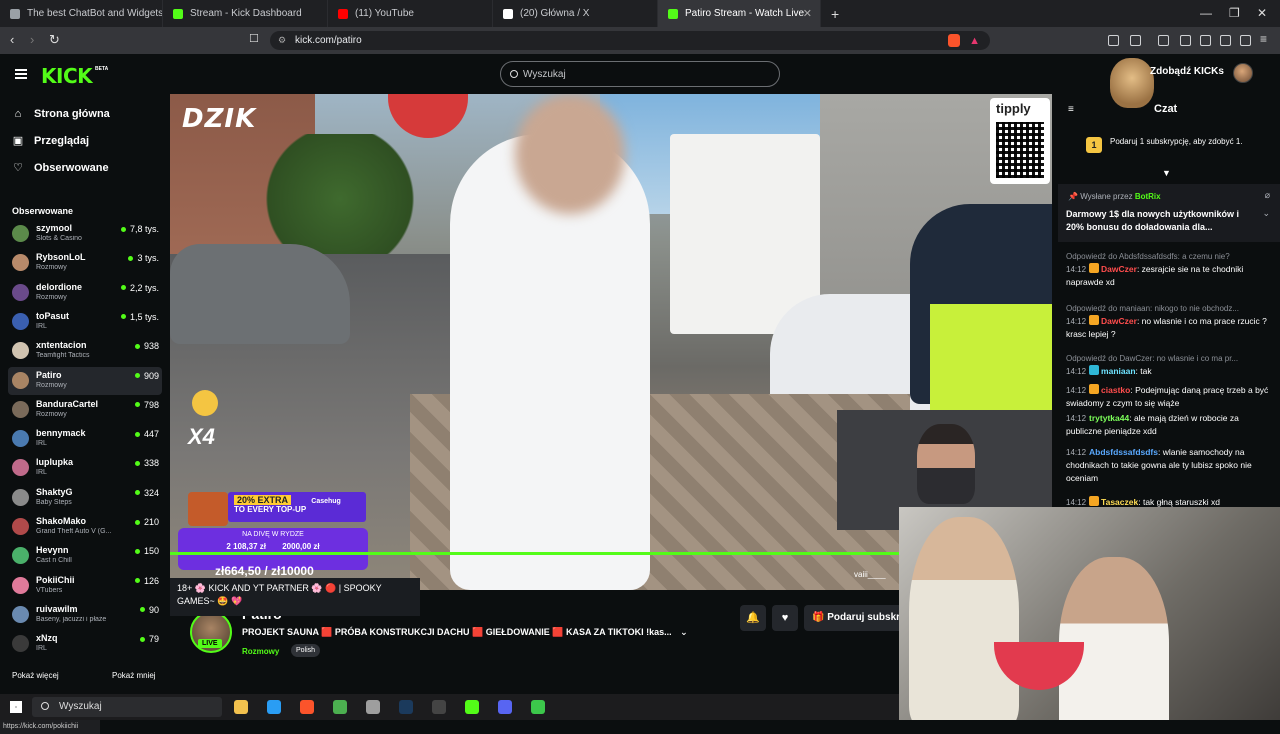  Describe the element at coordinates (684, 632) in the screenshot. I see `expand-title-icon: ⌄` at that location.